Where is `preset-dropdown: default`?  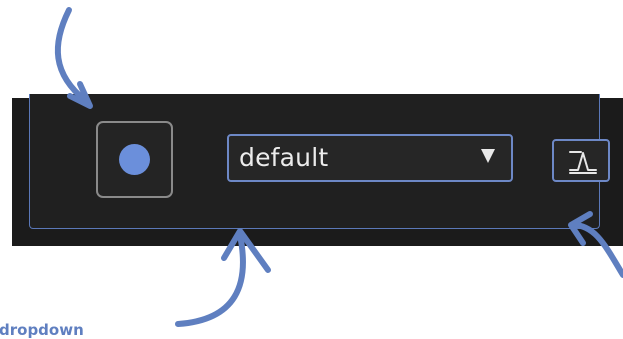
preset-dropdown: default is located at coordinates (370, 158).